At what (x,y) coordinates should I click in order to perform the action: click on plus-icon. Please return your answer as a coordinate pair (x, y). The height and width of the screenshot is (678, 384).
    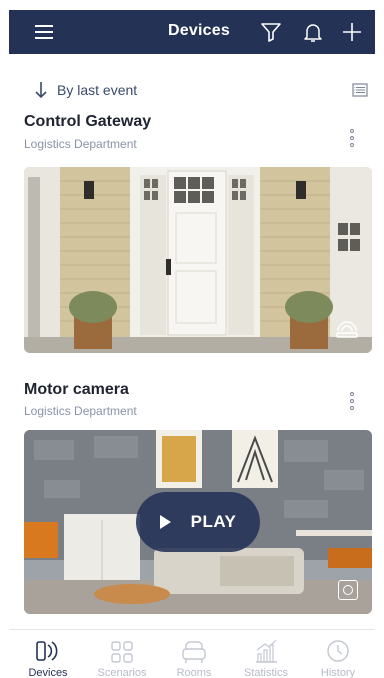
    Looking at the image, I should click on (352, 32).